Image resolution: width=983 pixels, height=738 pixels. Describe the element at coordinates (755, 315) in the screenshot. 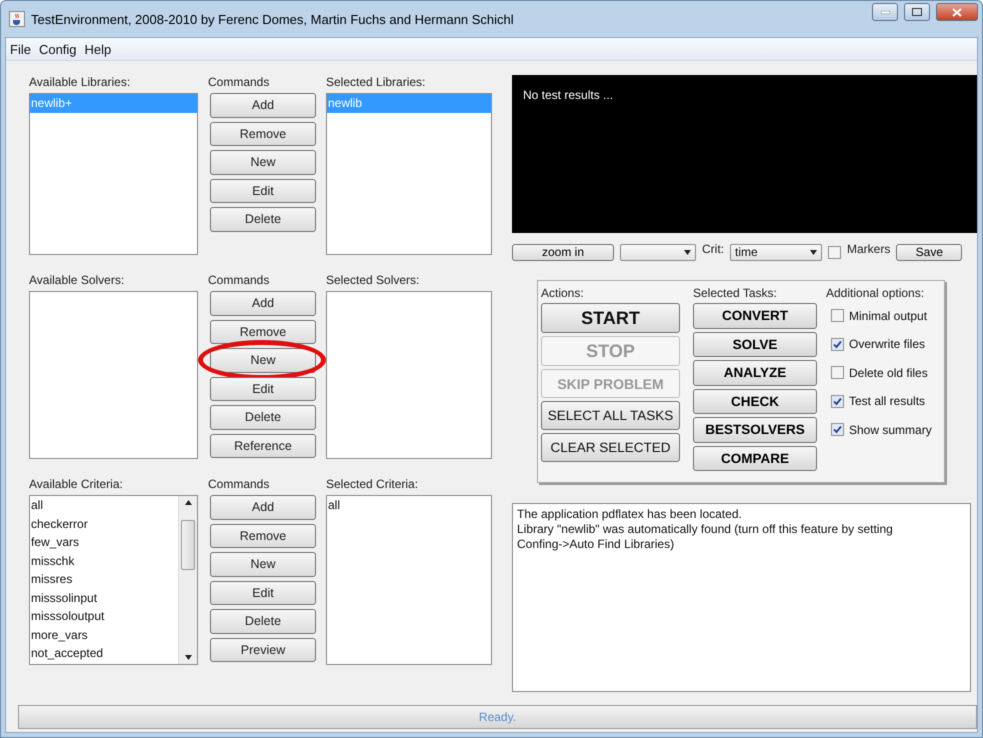

I see `task-button: CONVERT` at that location.